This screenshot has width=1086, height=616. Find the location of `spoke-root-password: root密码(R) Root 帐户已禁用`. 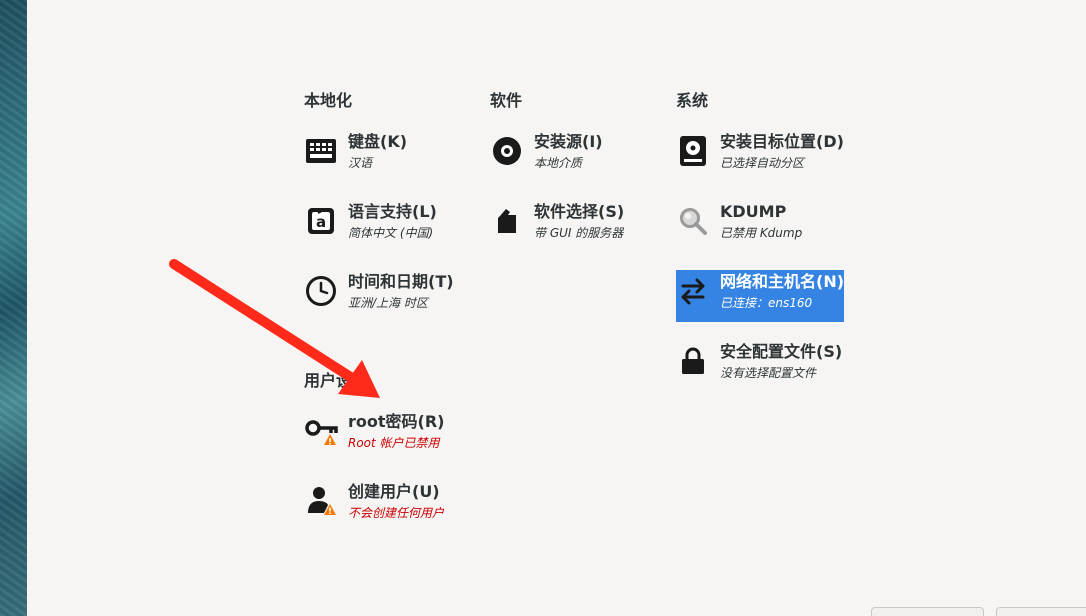

spoke-root-password: root密码(R) Root 帐户已禁用 is located at coordinates (388, 436).